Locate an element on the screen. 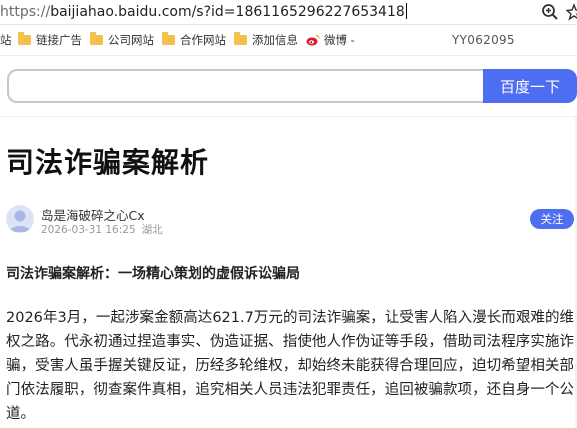 Image resolution: width=577 pixels, height=428 pixels. bookmark-item: 链接广告 is located at coordinates (50, 40).